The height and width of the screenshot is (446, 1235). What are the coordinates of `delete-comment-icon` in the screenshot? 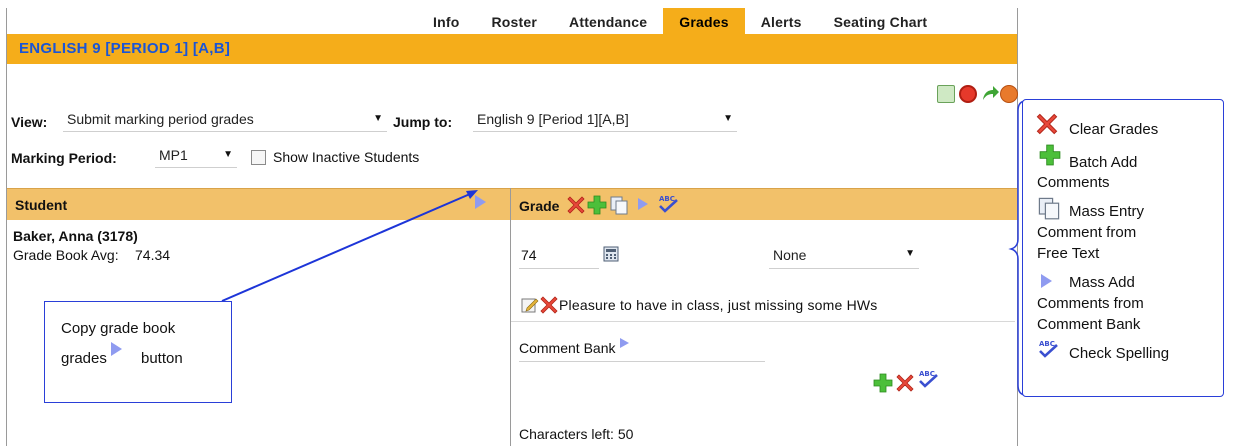 It's located at (549, 305).